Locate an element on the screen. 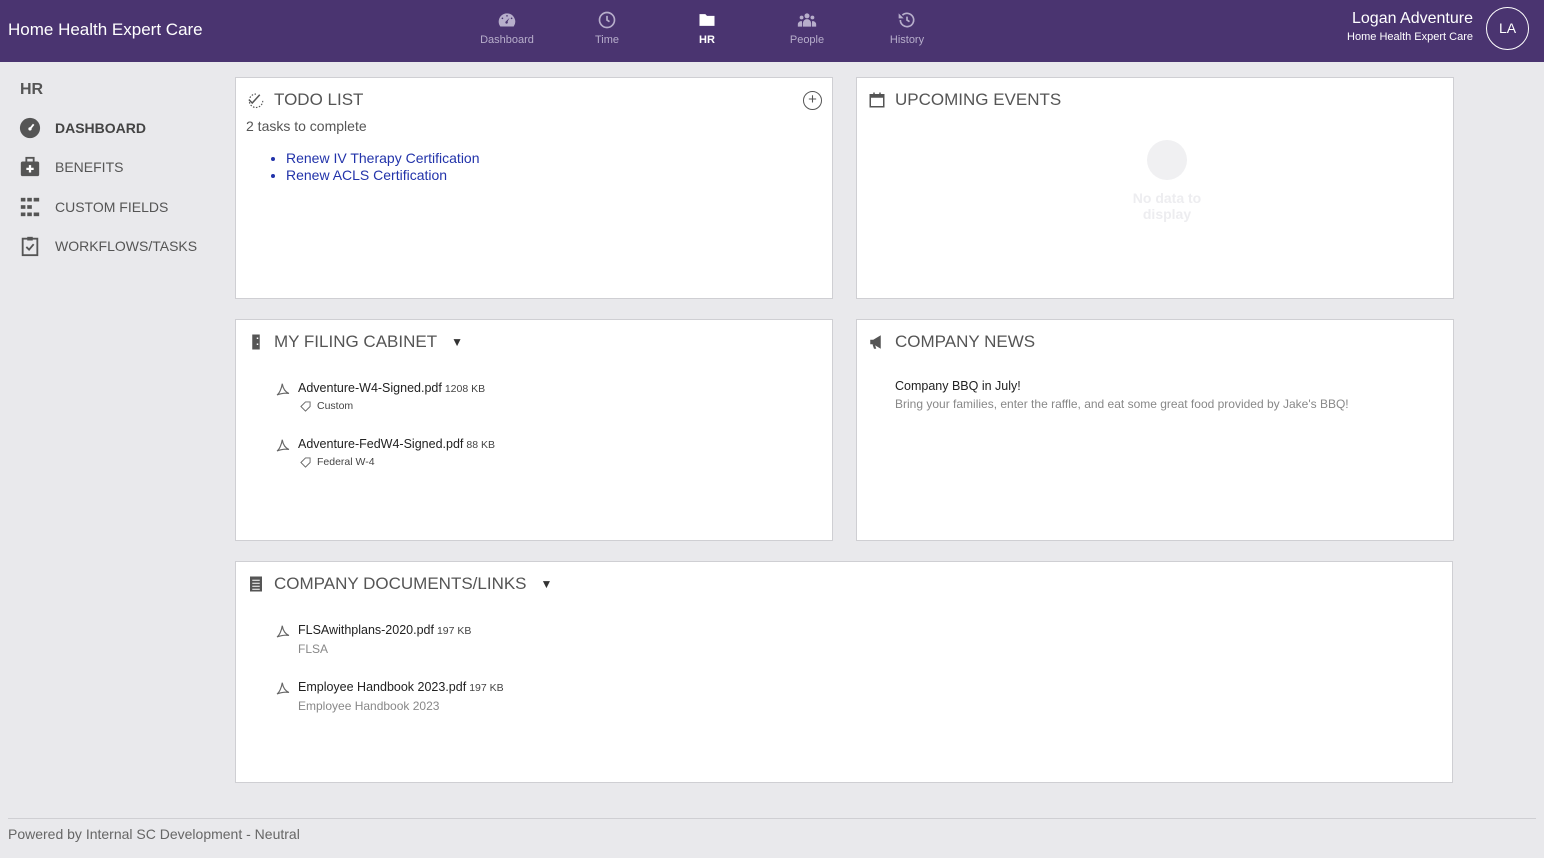 The image size is (1544, 858). file-tag: Federal W-4 is located at coordinates (346, 462).